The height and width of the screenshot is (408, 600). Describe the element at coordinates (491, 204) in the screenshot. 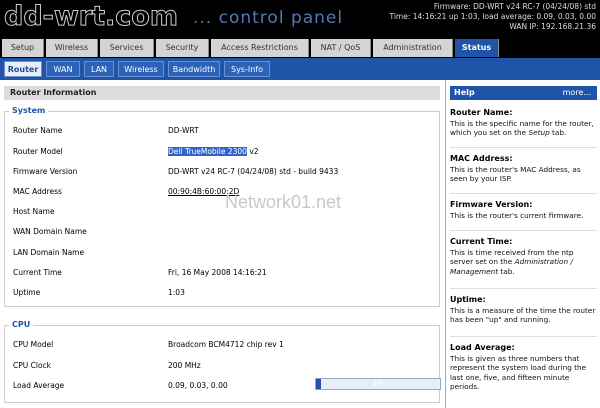

I see `help-firmware-title: Firmware Version:` at that location.